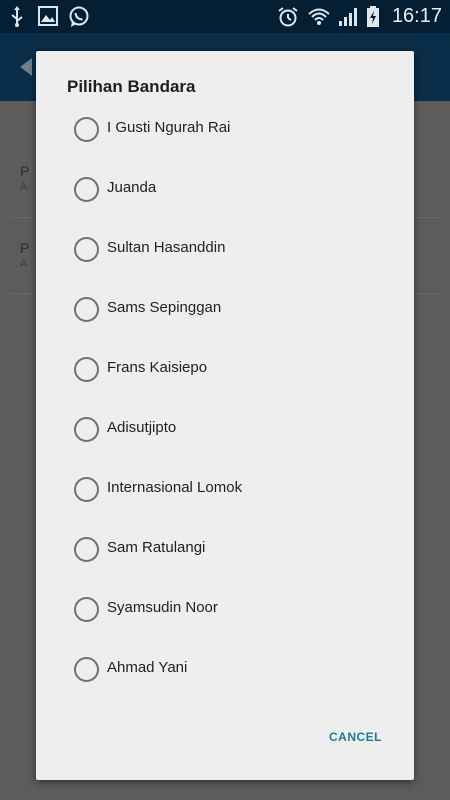  I want to click on back-arrow-icon, so click(26, 67).